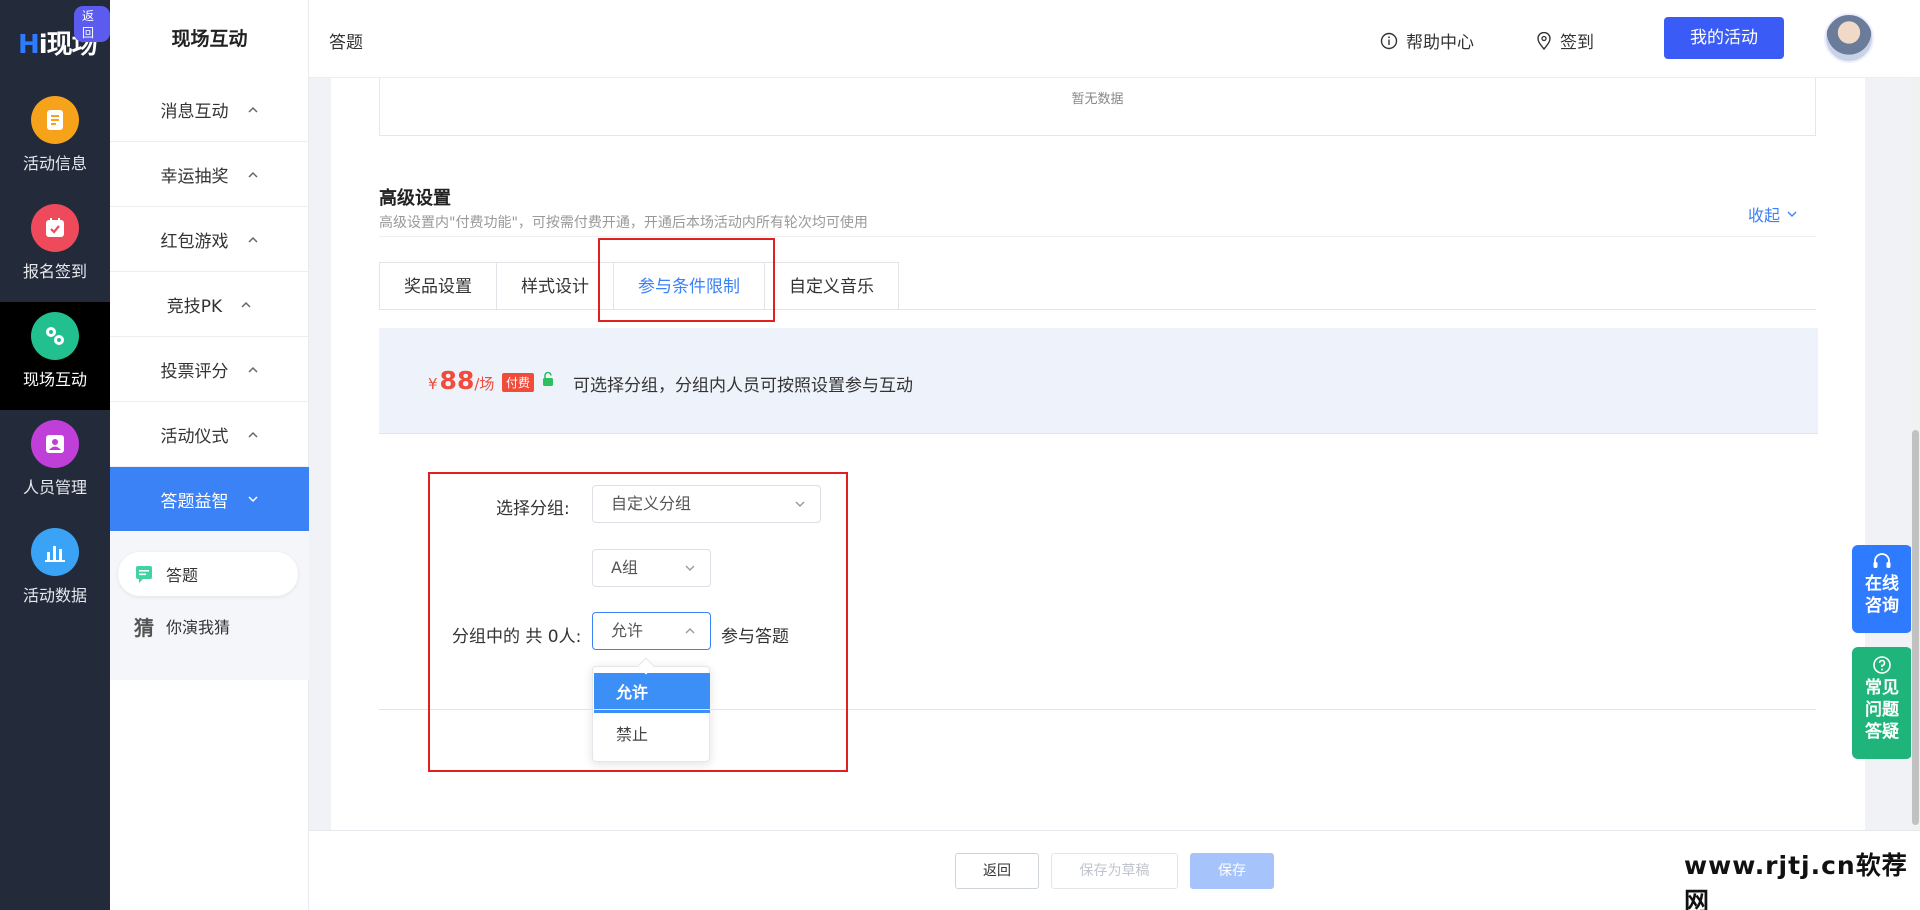 The image size is (1920, 910). Describe the element at coordinates (194, 437) in the screenshot. I see `menu-item-label: 活动仪式` at that location.